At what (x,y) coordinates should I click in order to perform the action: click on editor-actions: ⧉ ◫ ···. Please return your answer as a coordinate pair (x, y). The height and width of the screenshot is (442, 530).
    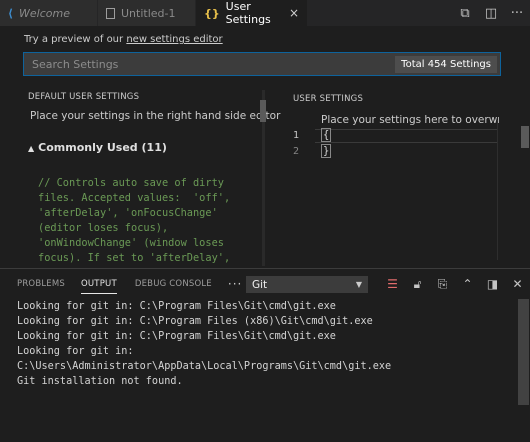
    Looking at the image, I should click on (491, 13).